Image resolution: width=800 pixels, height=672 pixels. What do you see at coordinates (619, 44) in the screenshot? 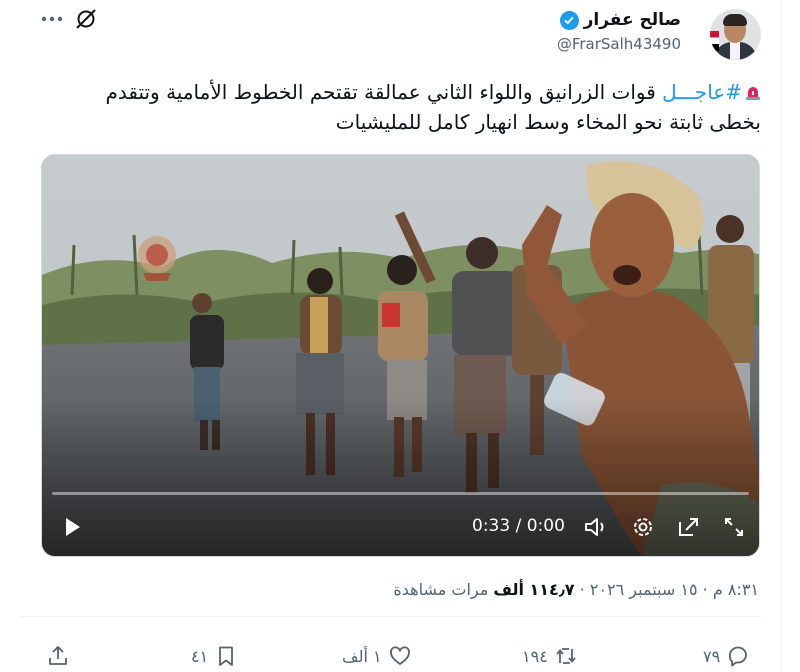
I see `author-handle: @FrarSalh43490` at bounding box center [619, 44].